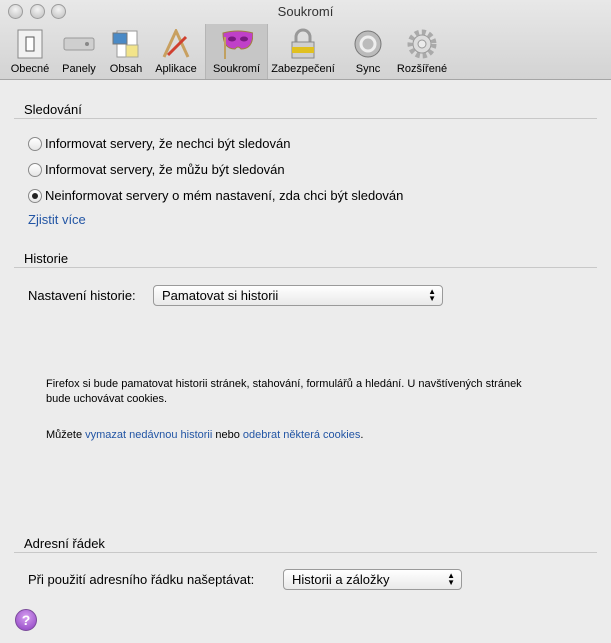 The image size is (611, 643). Describe the element at coordinates (79, 44) in the screenshot. I see `tabs-icon` at that location.